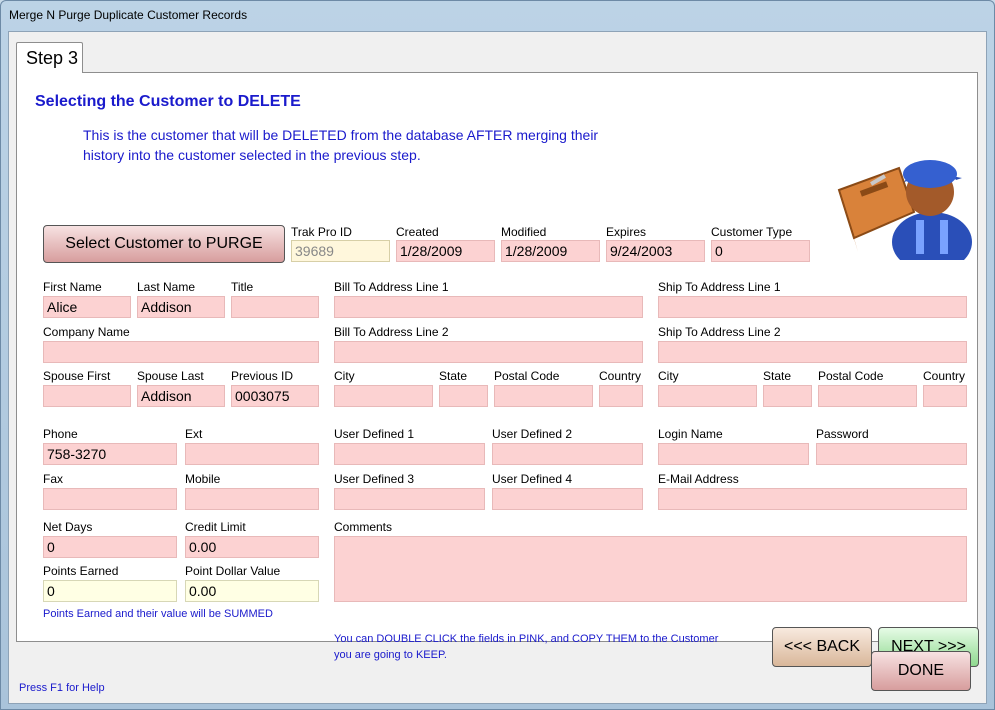 Image resolution: width=995 pixels, height=710 pixels. What do you see at coordinates (252, 454) in the screenshot?
I see `ext-field` at bounding box center [252, 454].